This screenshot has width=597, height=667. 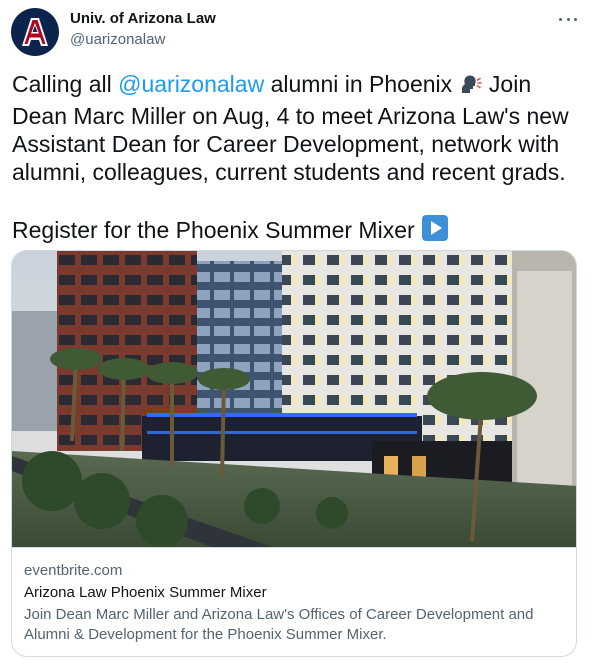 I want to click on card-title: Arizona Law Phoenix Summer Mixer, so click(x=145, y=592).